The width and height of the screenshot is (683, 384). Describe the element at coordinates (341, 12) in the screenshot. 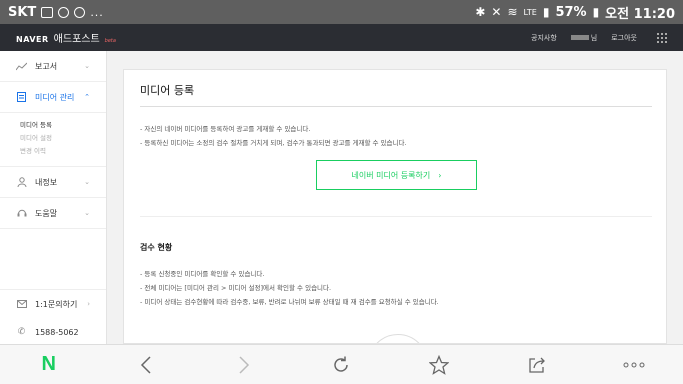

I see `status-bar: SKT ... ✱ ✕ ≋ LTE ▮ 57% ▮ 오전 11:20` at that location.